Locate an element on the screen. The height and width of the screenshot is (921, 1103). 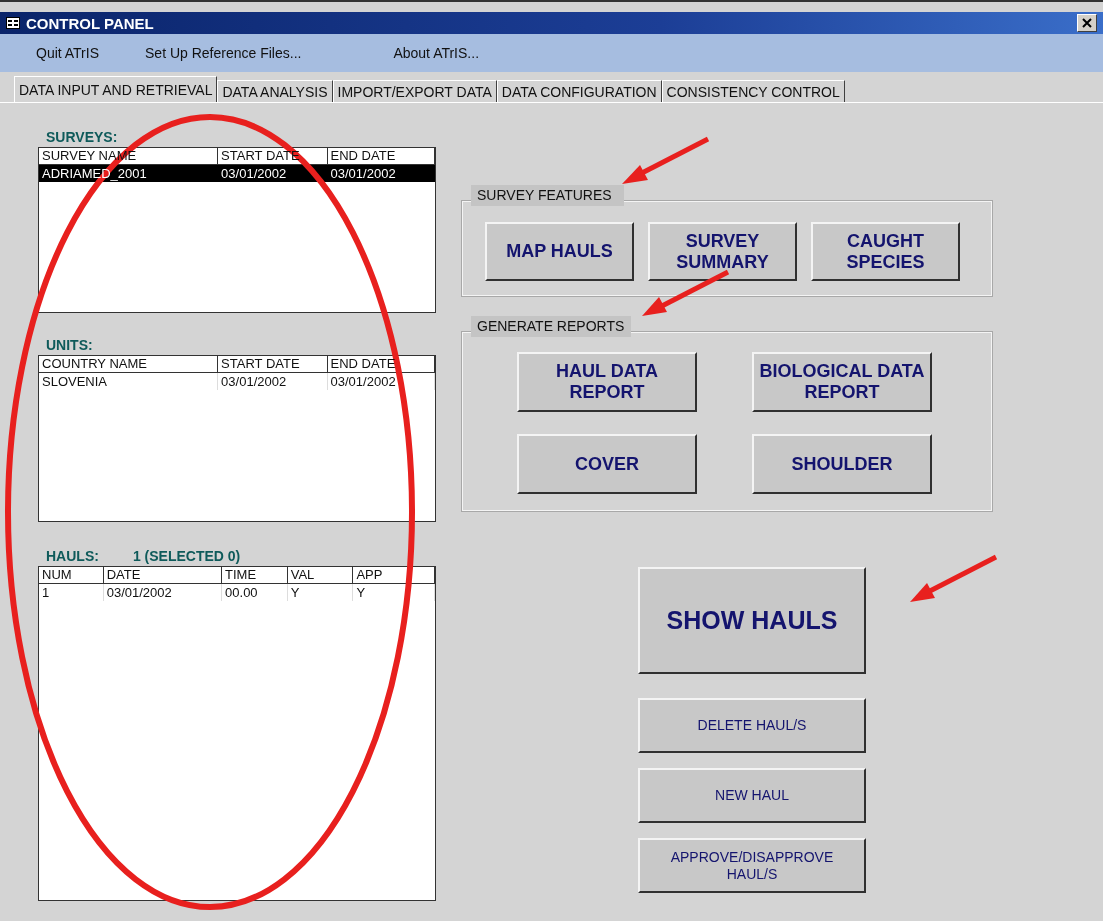
list-count: 1 (SELECTED 0) is located at coordinates (186, 556).